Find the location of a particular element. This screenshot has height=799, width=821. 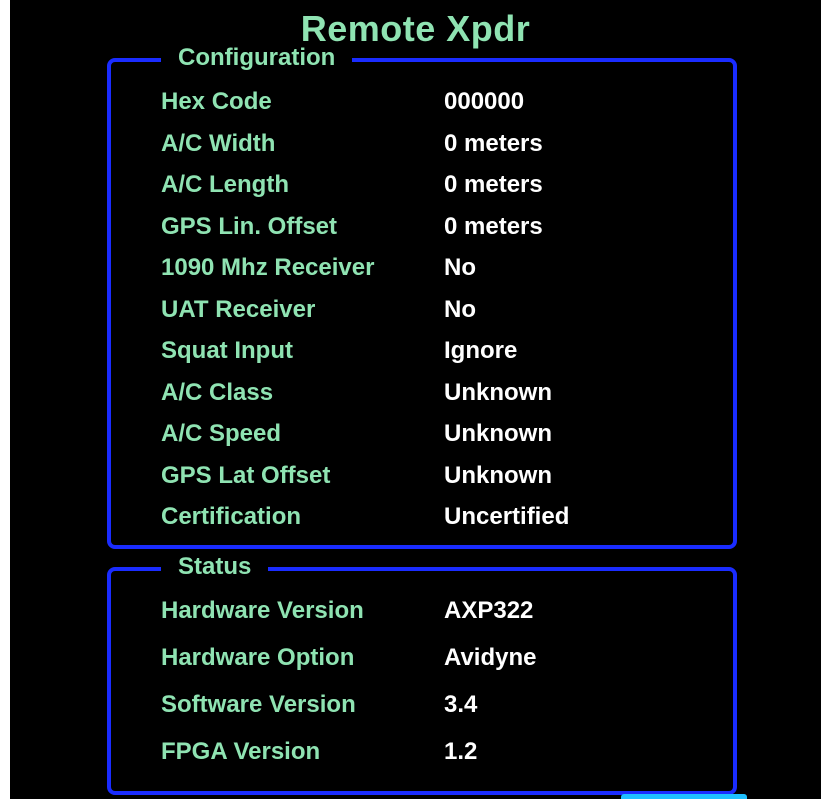

config-label: GPS Lin. Offset is located at coordinates (249, 226).